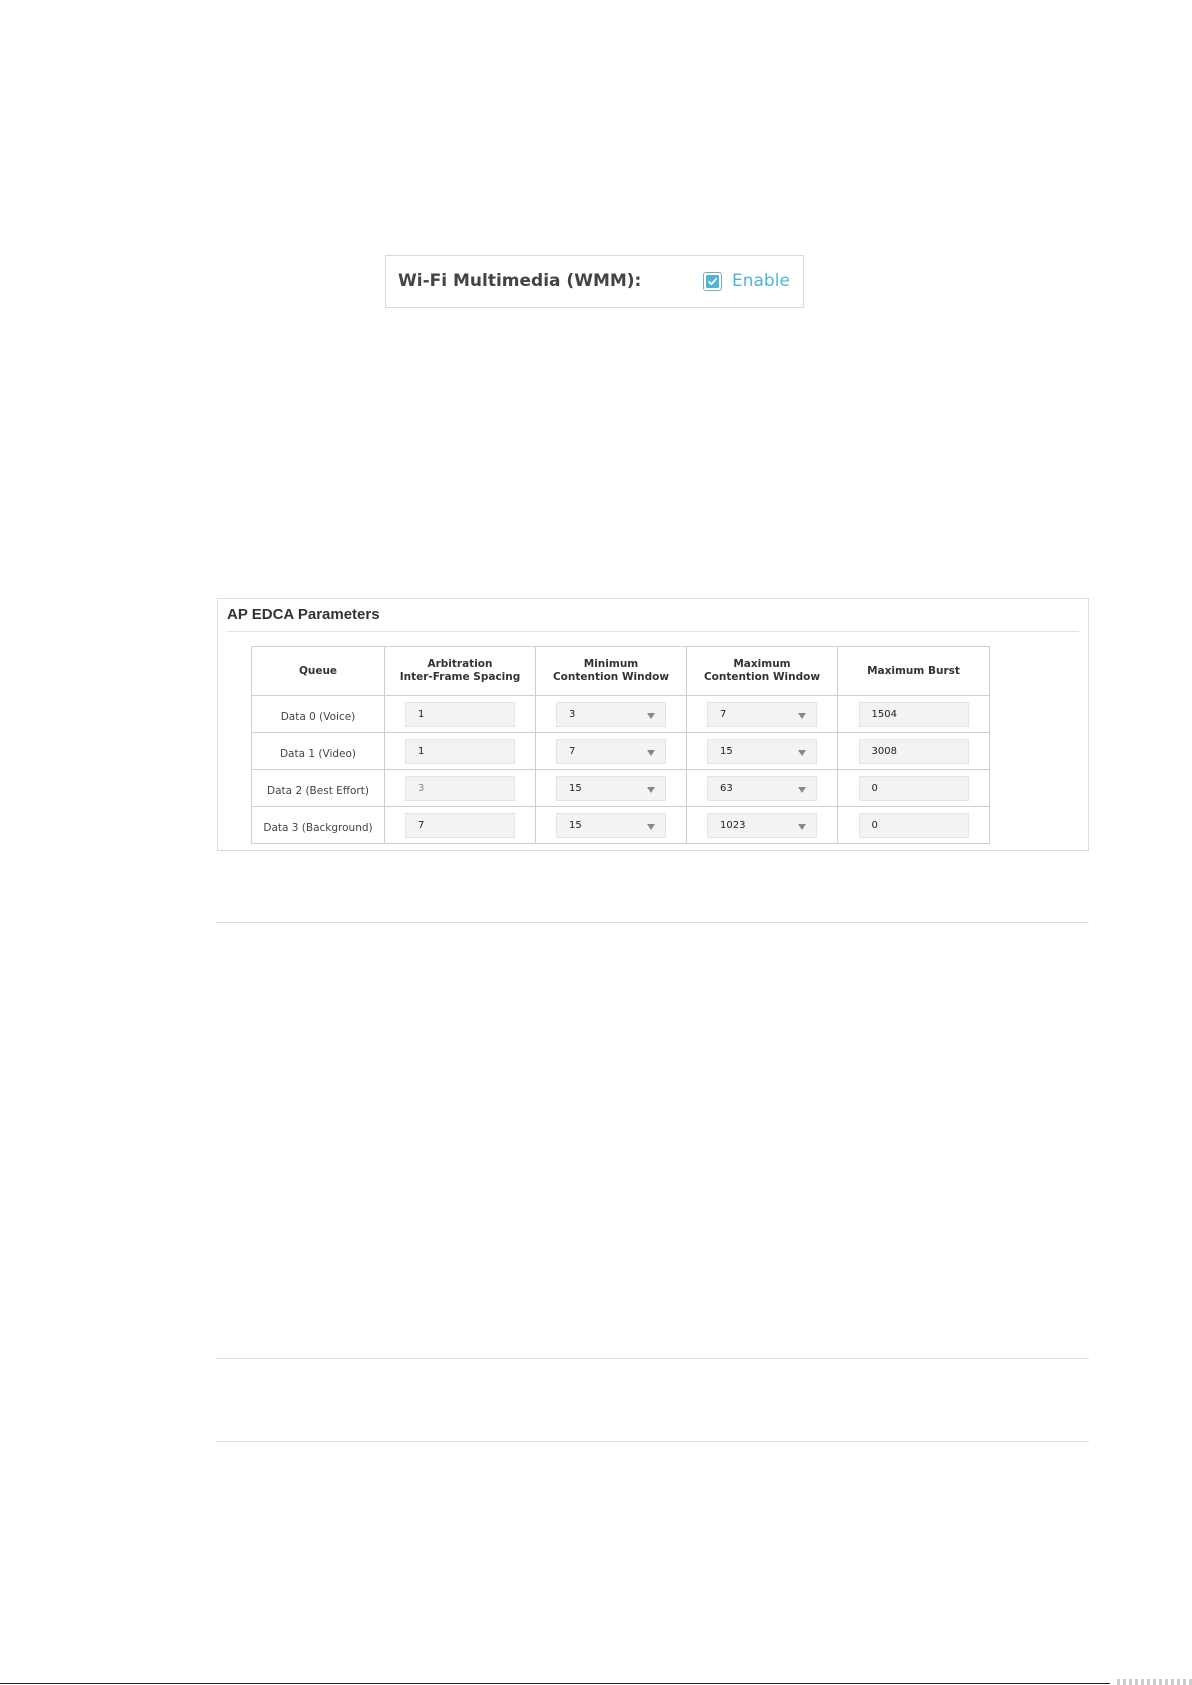  I want to click on header-cwmin-line1: Minimum, so click(611, 664).